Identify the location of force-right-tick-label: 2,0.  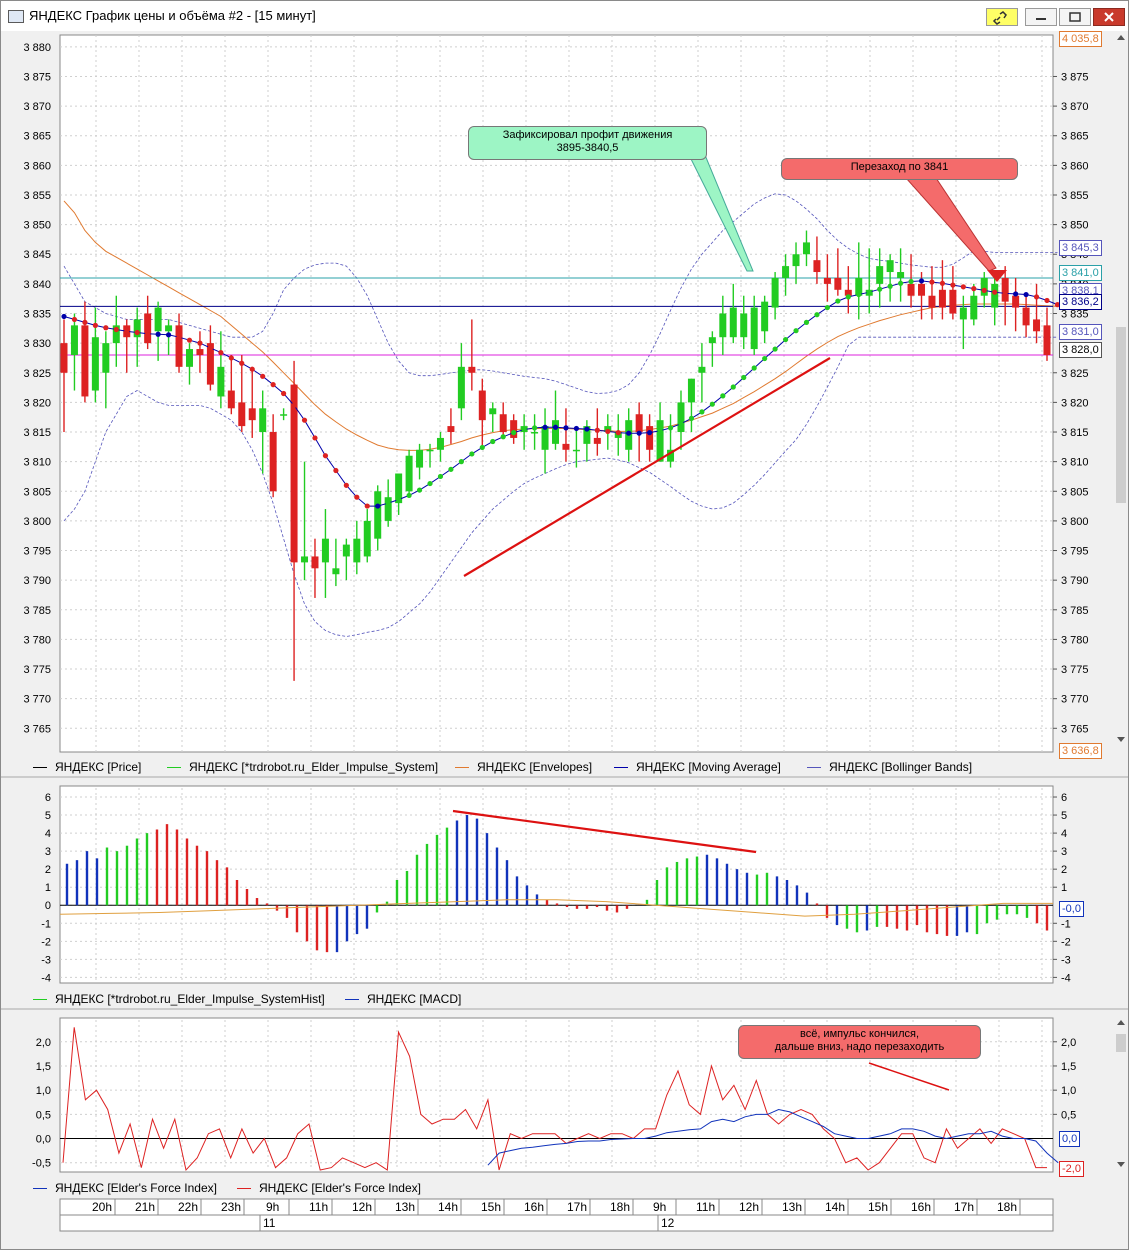
(1068, 1043).